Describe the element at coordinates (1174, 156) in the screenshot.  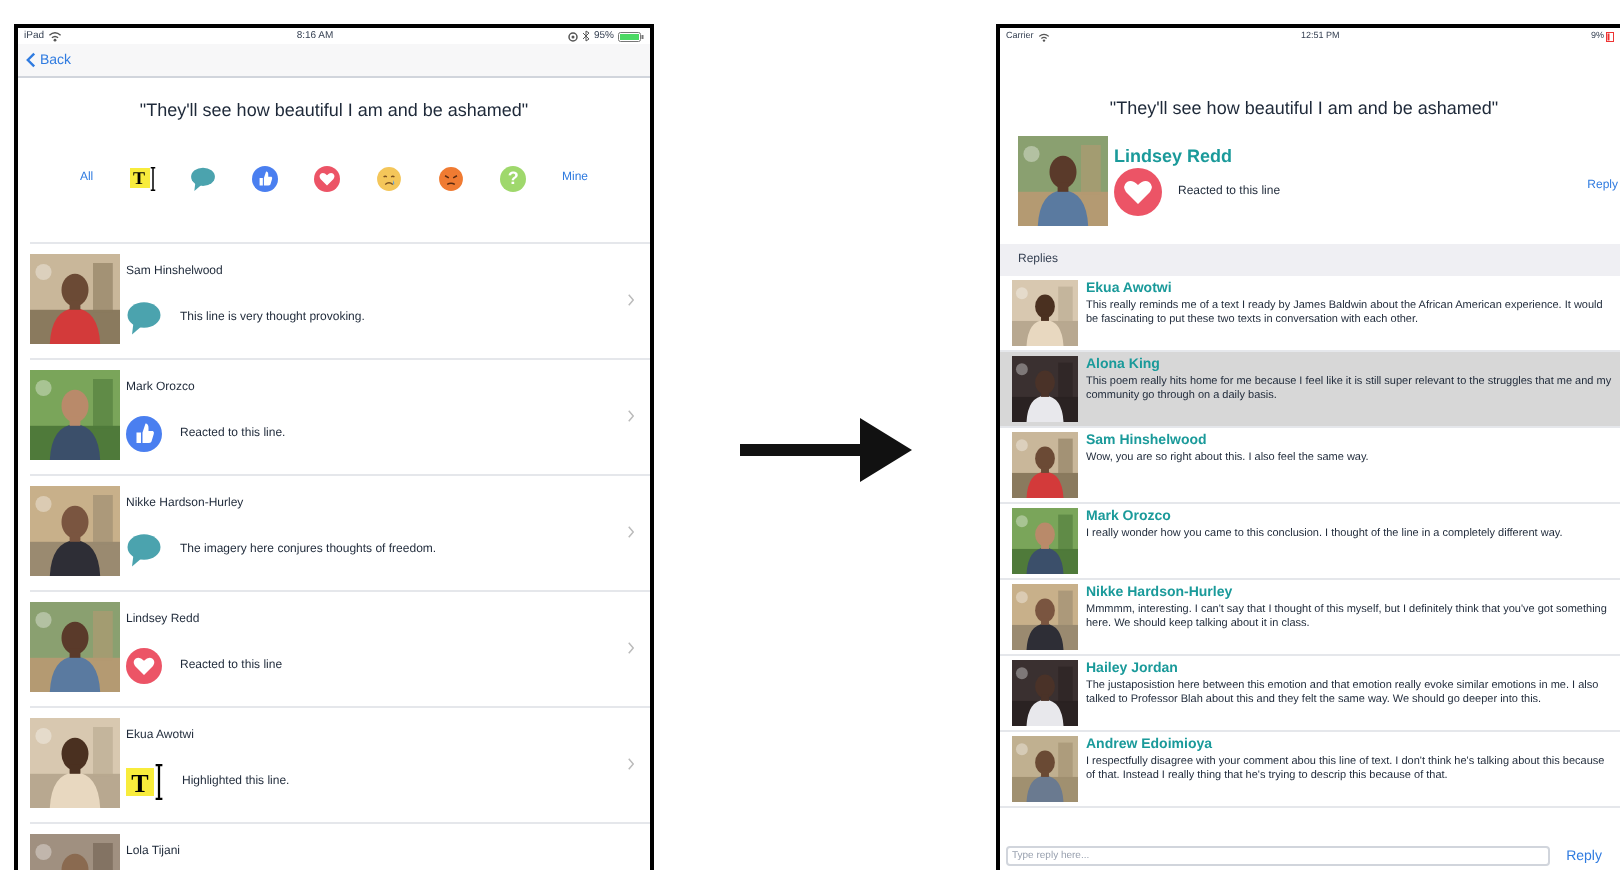
I see `author-name: Lindsey Redd` at that location.